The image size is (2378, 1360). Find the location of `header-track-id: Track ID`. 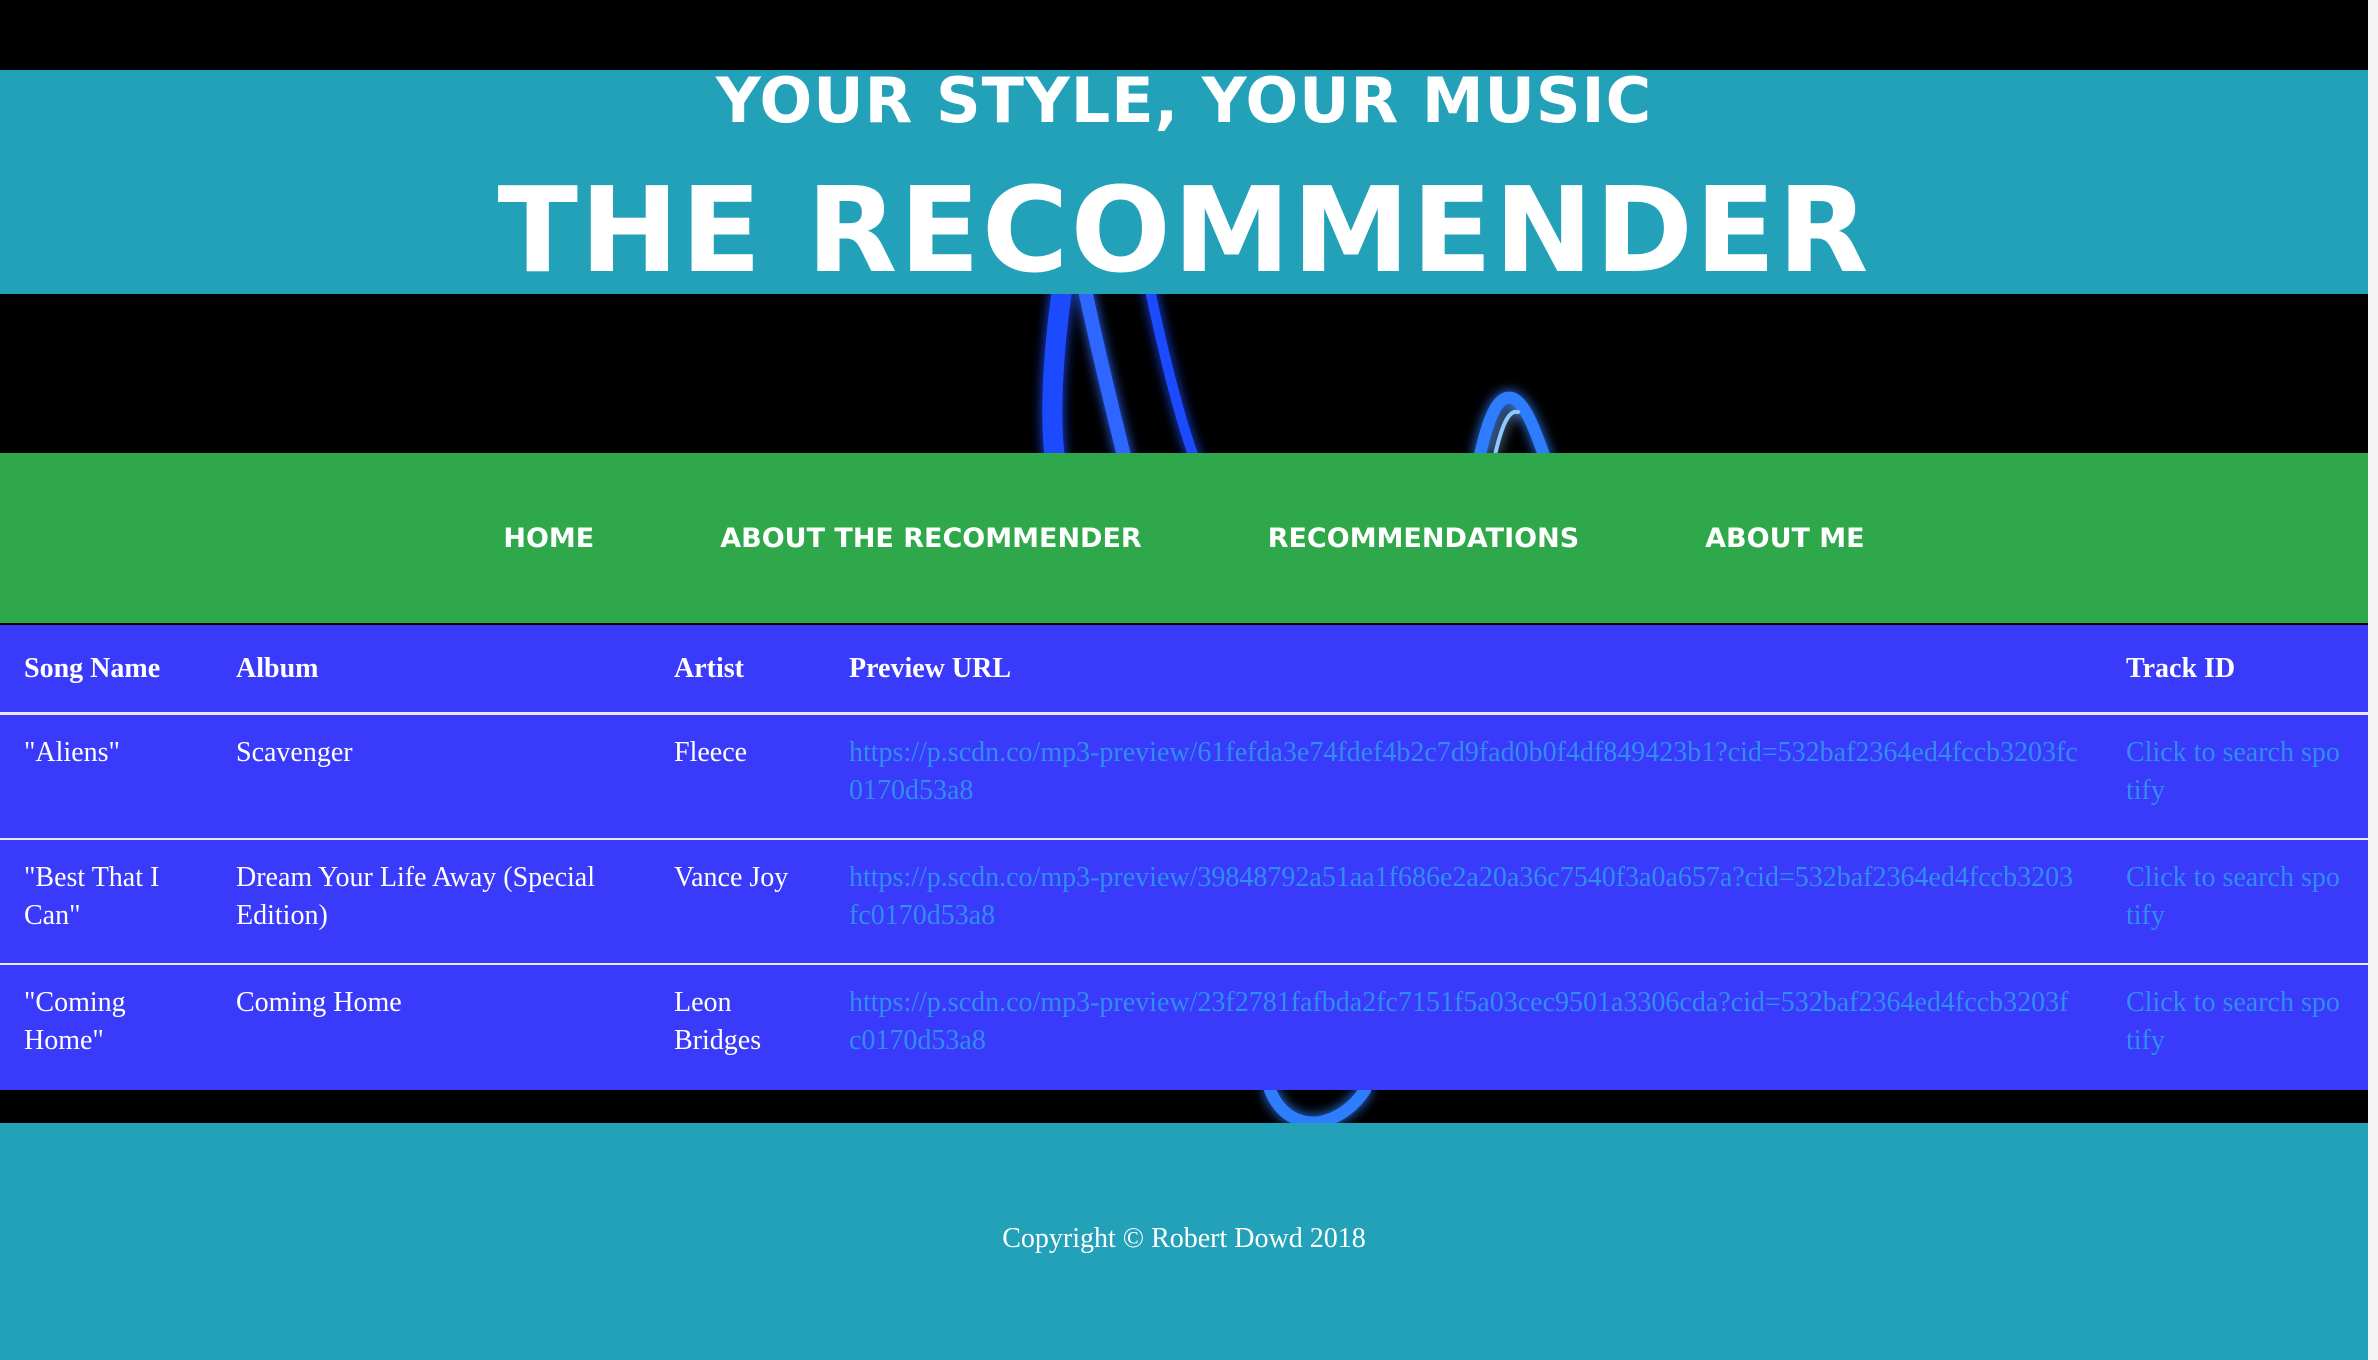

header-track-id: Track ID is located at coordinates (2235, 670).